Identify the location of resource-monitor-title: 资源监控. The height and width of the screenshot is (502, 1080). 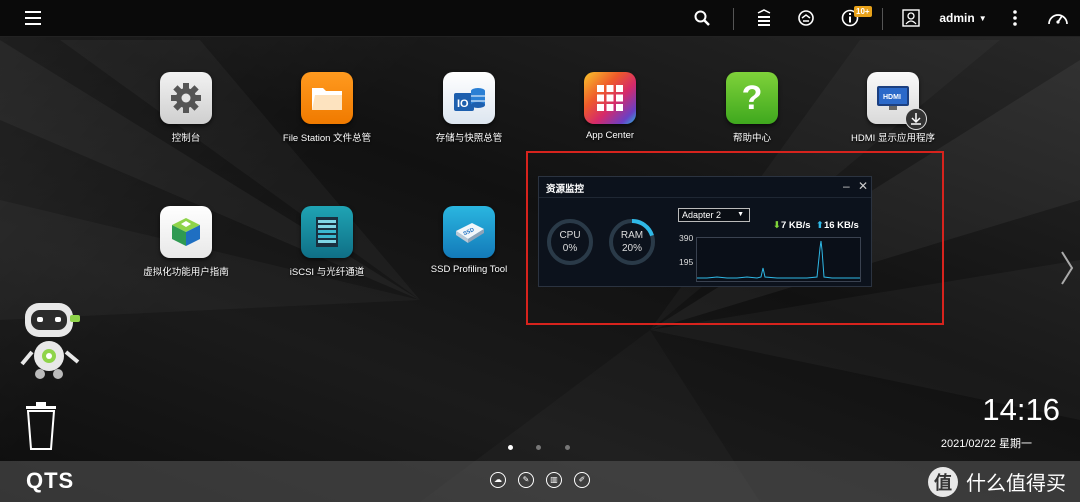
(565, 189).